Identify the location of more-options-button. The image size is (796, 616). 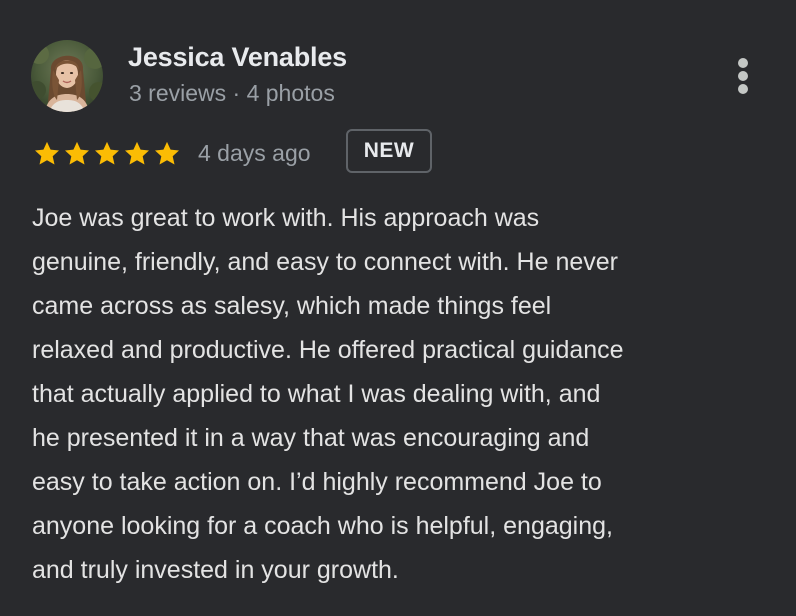
(743, 76).